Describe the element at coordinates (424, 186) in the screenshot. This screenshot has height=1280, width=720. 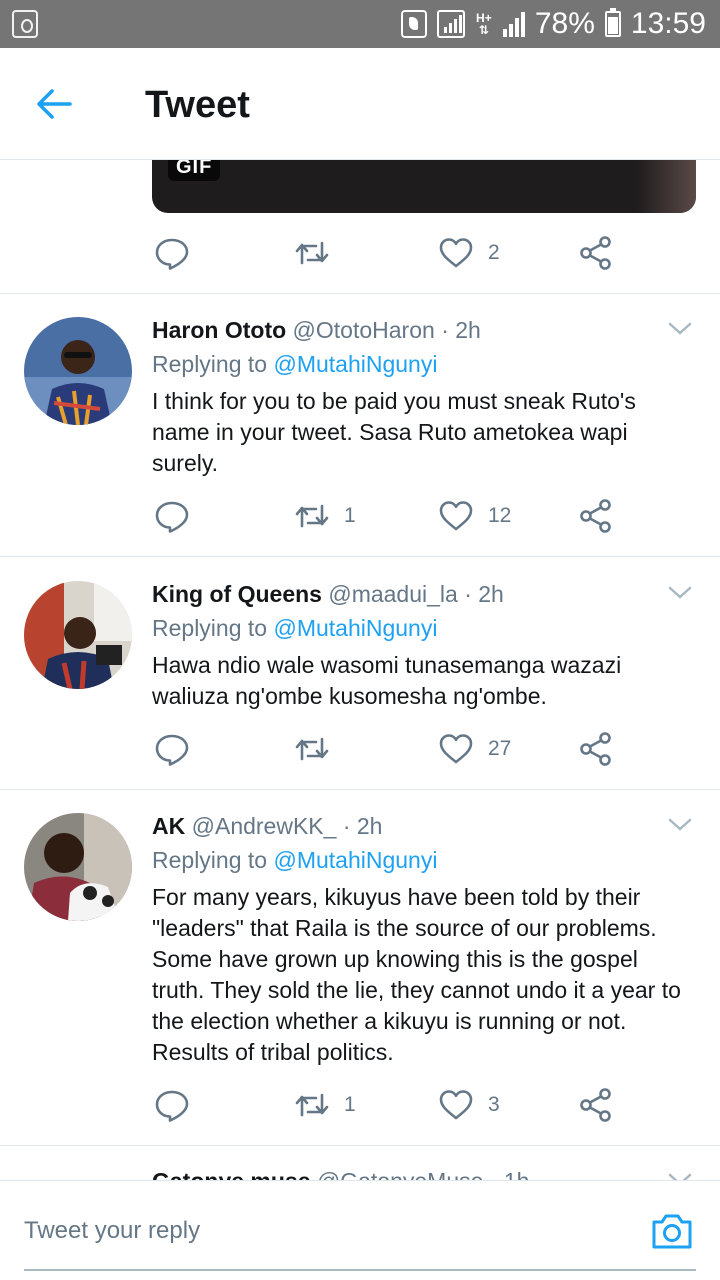
I see `gif-media: GIF` at that location.